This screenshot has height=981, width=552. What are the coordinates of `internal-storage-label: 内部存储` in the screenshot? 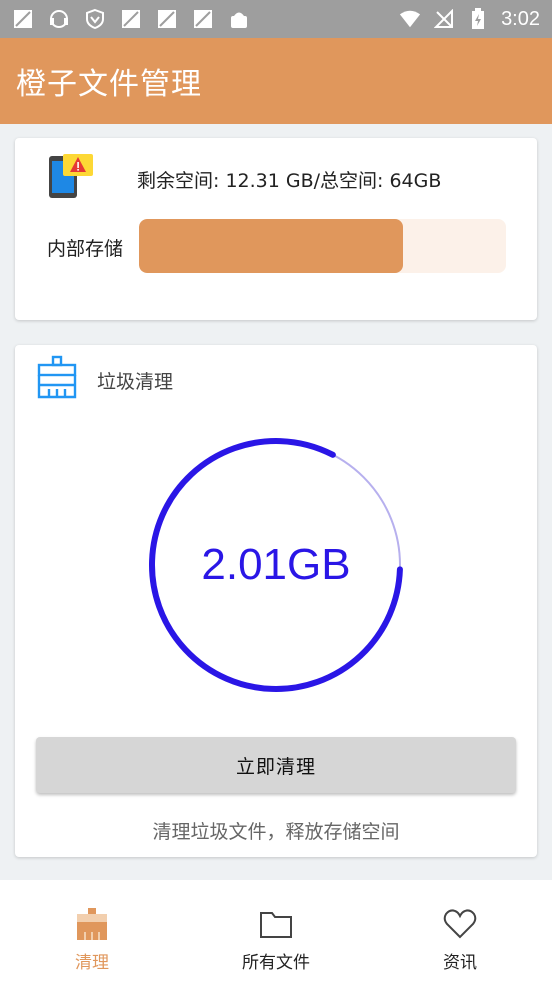 It's located at (85, 249).